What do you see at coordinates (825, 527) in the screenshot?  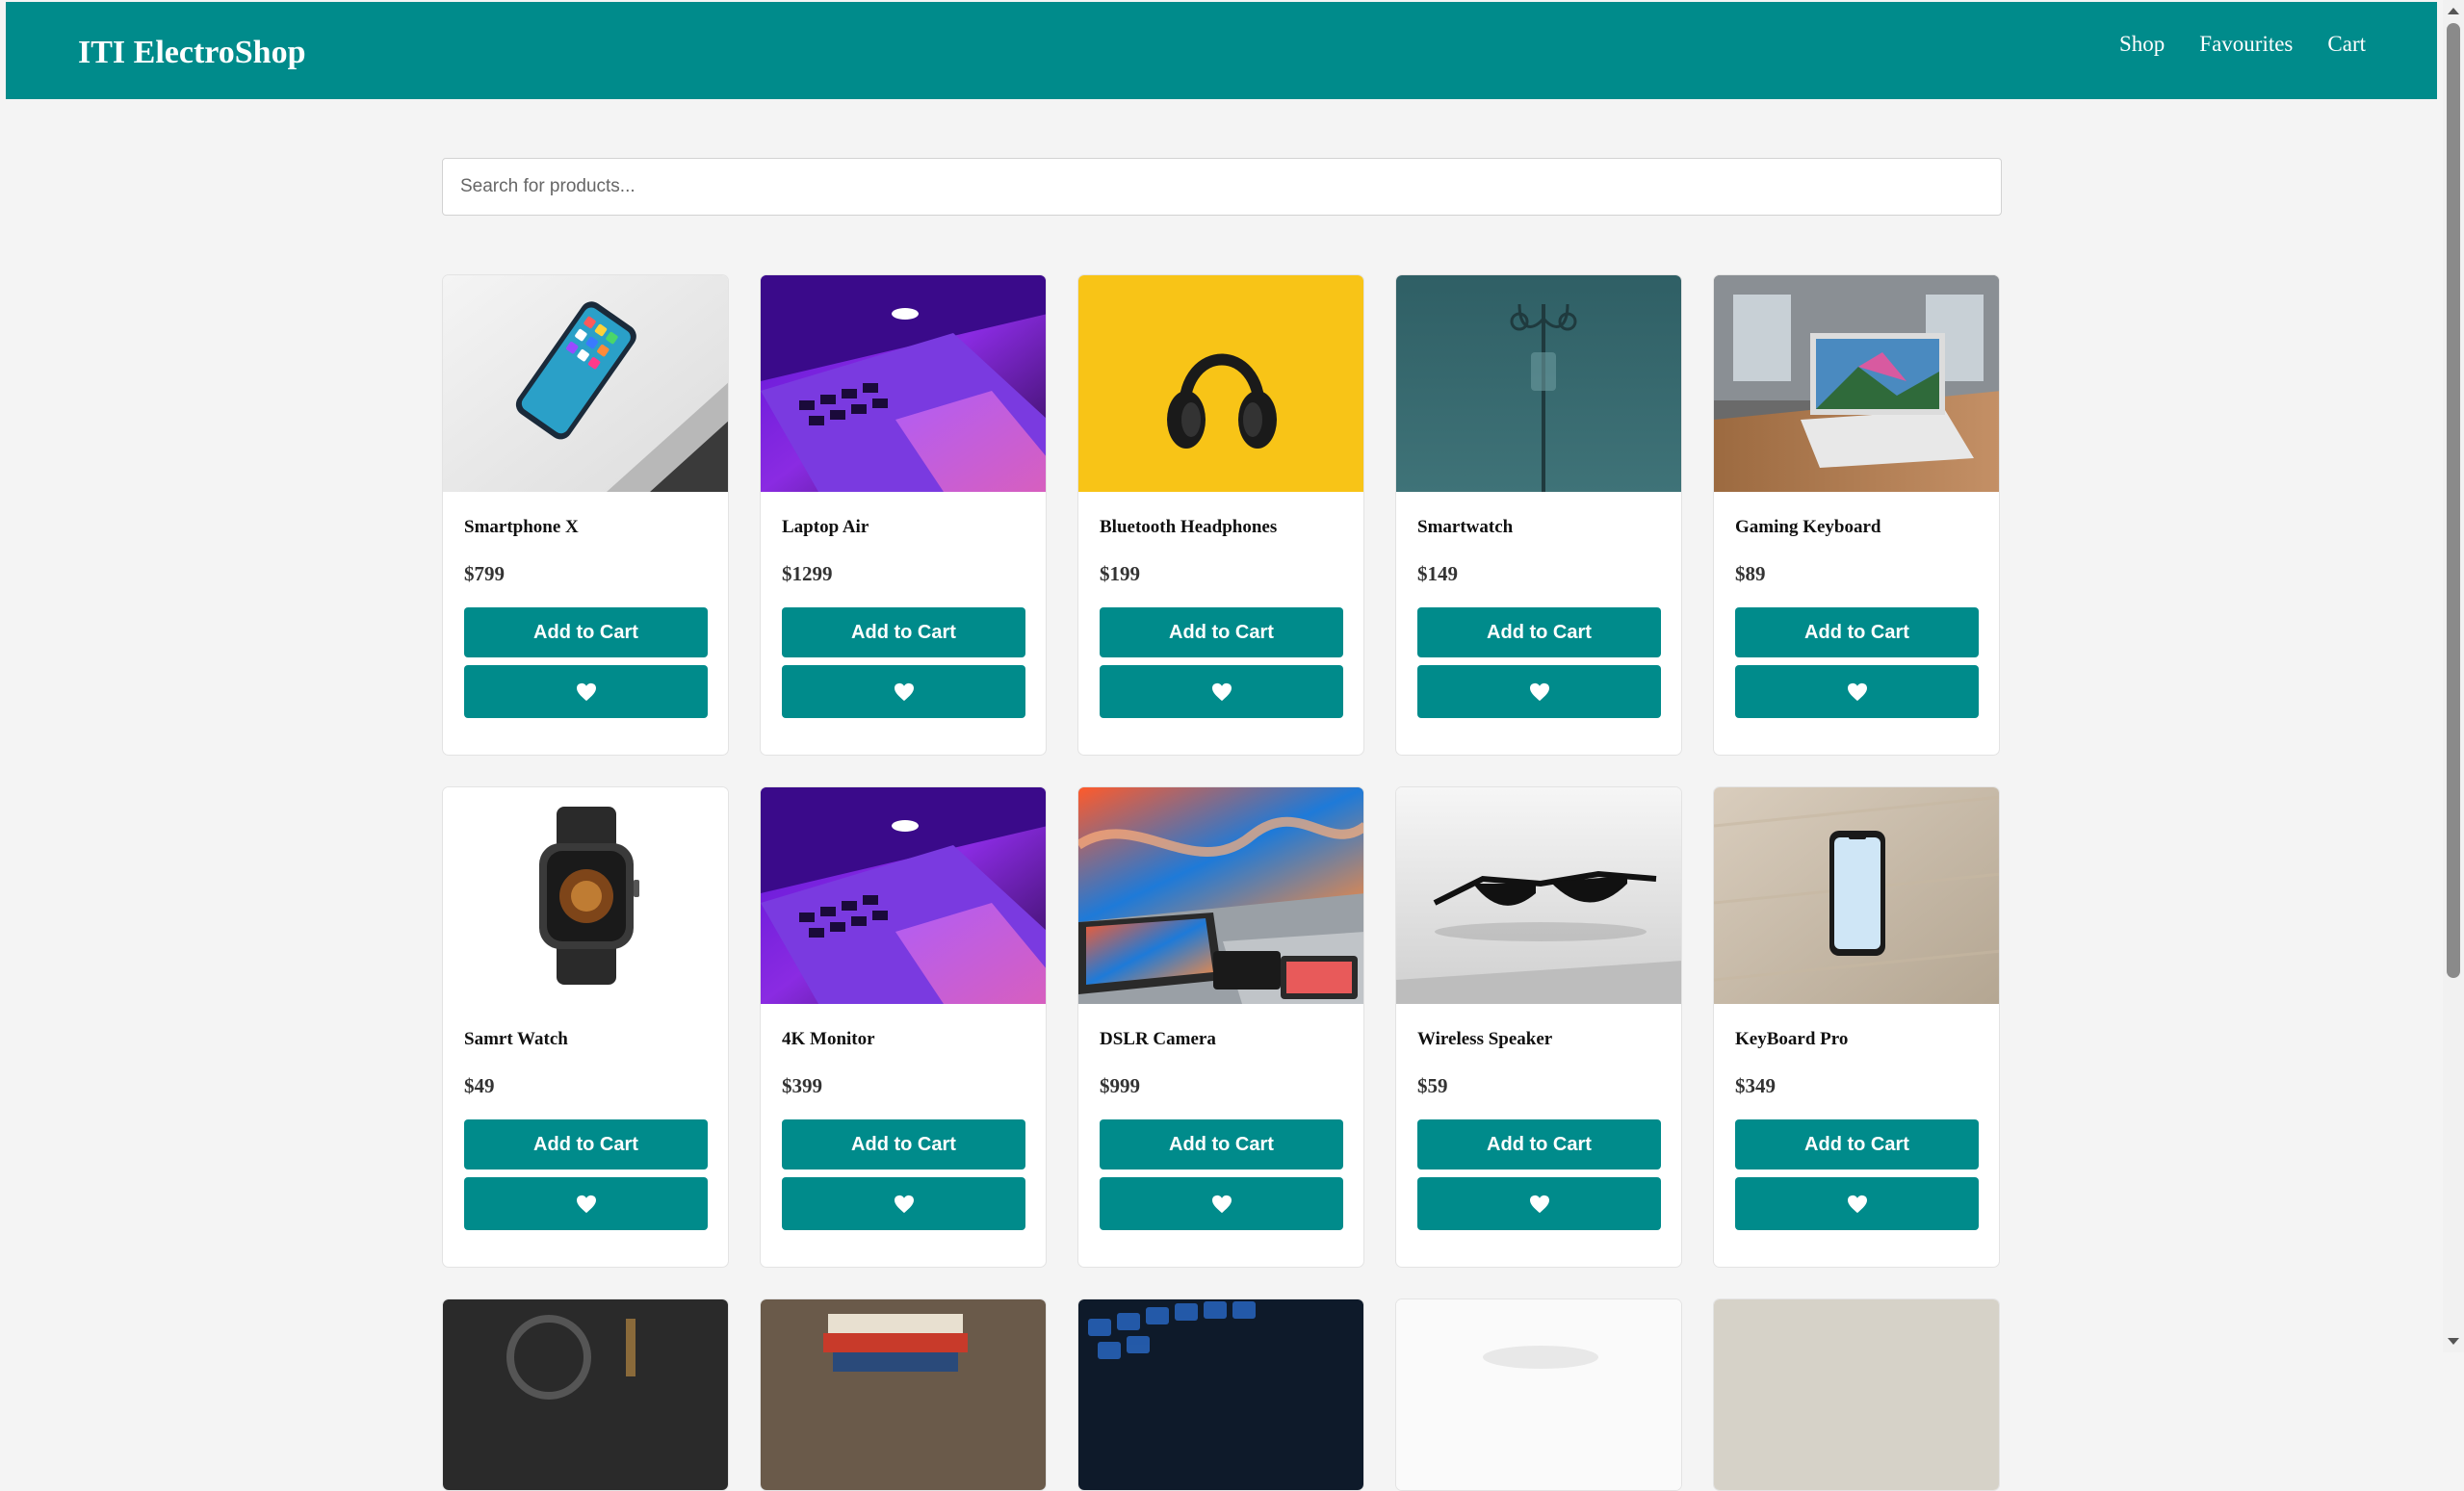 I see `product-name: Laptop Air` at bounding box center [825, 527].